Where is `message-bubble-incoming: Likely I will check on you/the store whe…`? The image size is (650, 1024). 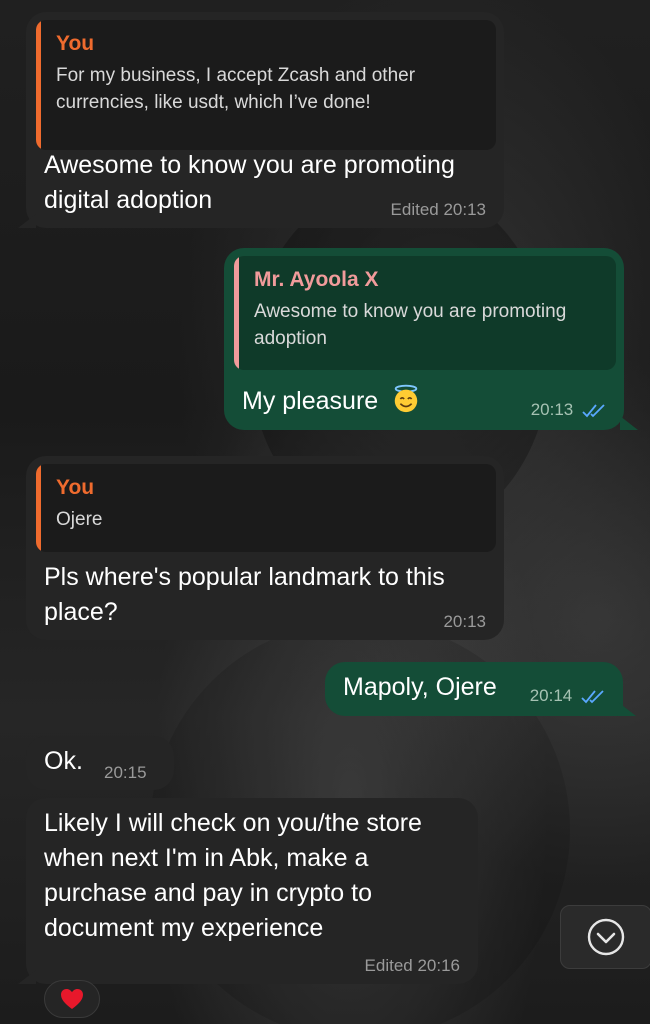
message-bubble-incoming: Likely I will check on you/the store whe… is located at coordinates (252, 891).